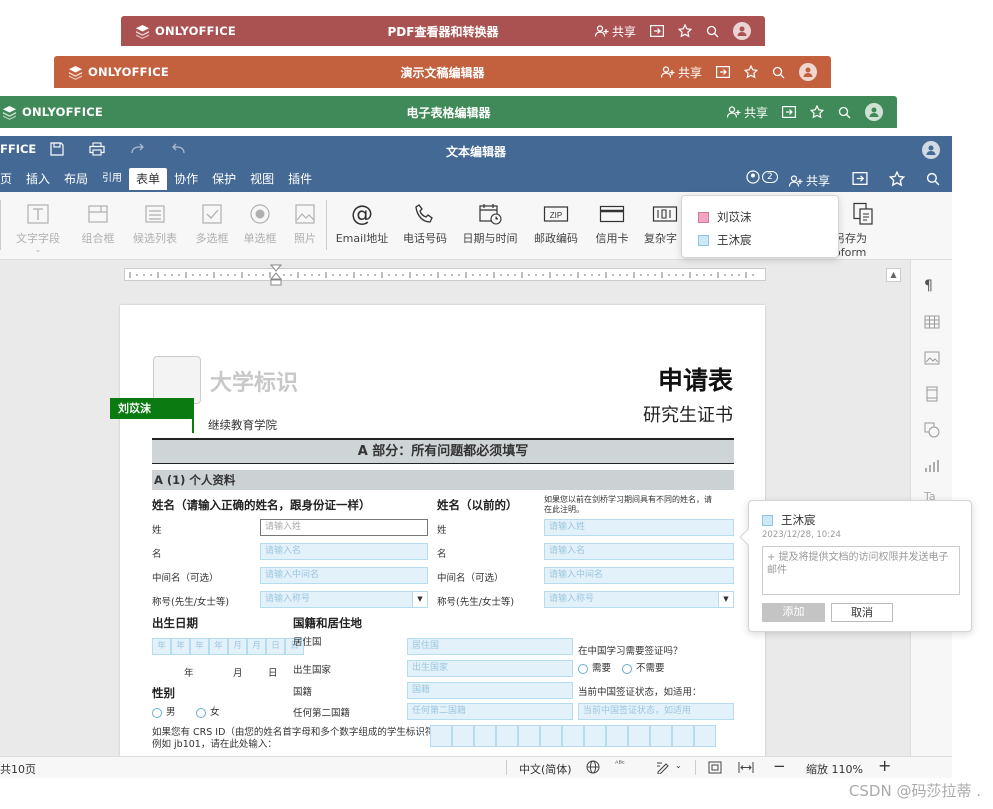 The image size is (993, 809). Describe the element at coordinates (276, 275) in the screenshot. I see `ruler-indent-marker` at that location.